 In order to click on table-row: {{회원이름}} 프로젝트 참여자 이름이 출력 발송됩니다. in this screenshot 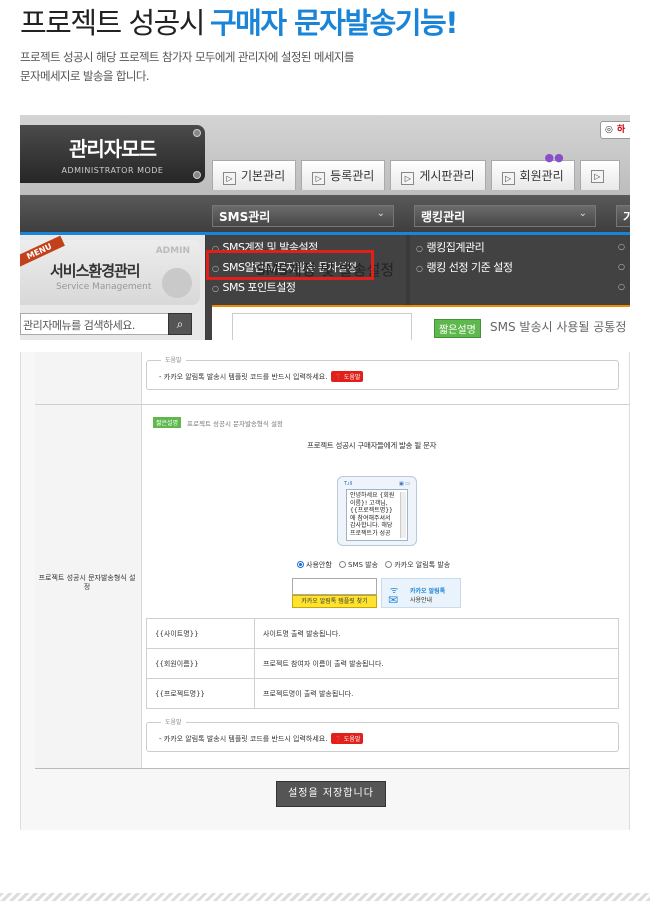, I will do `click(382, 663)`.